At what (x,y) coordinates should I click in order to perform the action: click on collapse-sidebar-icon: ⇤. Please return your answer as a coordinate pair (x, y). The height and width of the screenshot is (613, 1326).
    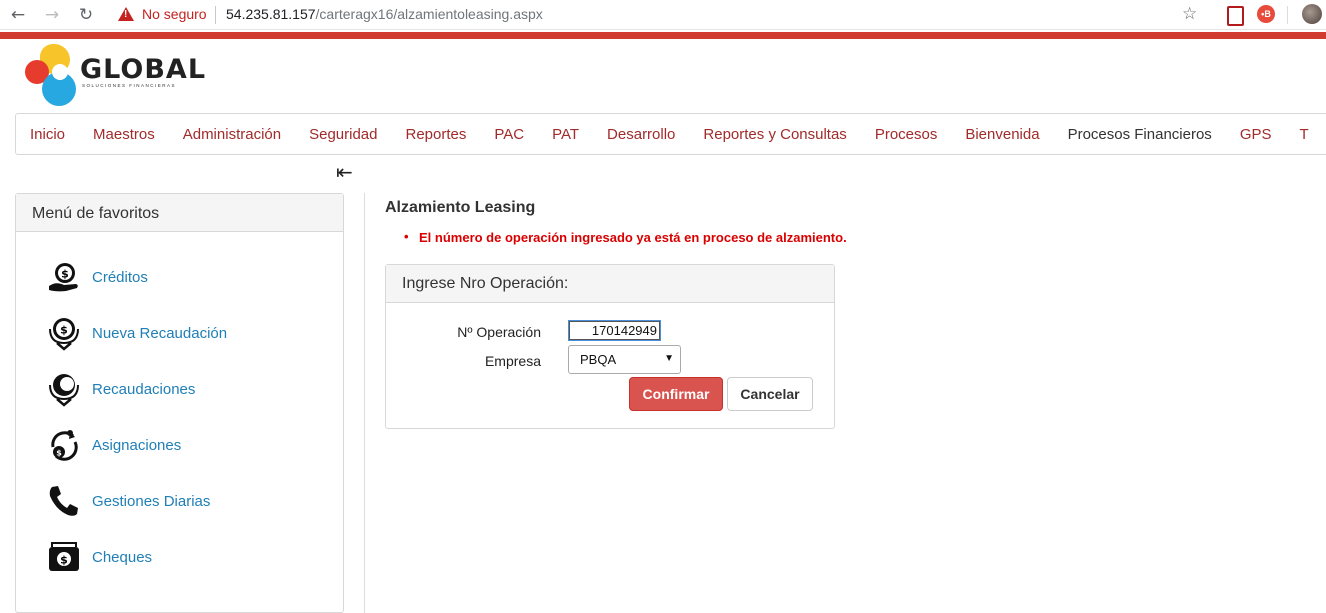
    Looking at the image, I should click on (344, 172).